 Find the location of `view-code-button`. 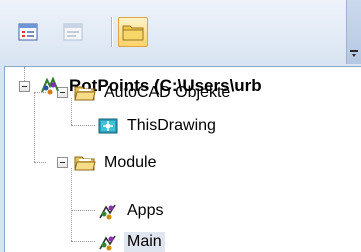

view-code-button is located at coordinates (73, 32).